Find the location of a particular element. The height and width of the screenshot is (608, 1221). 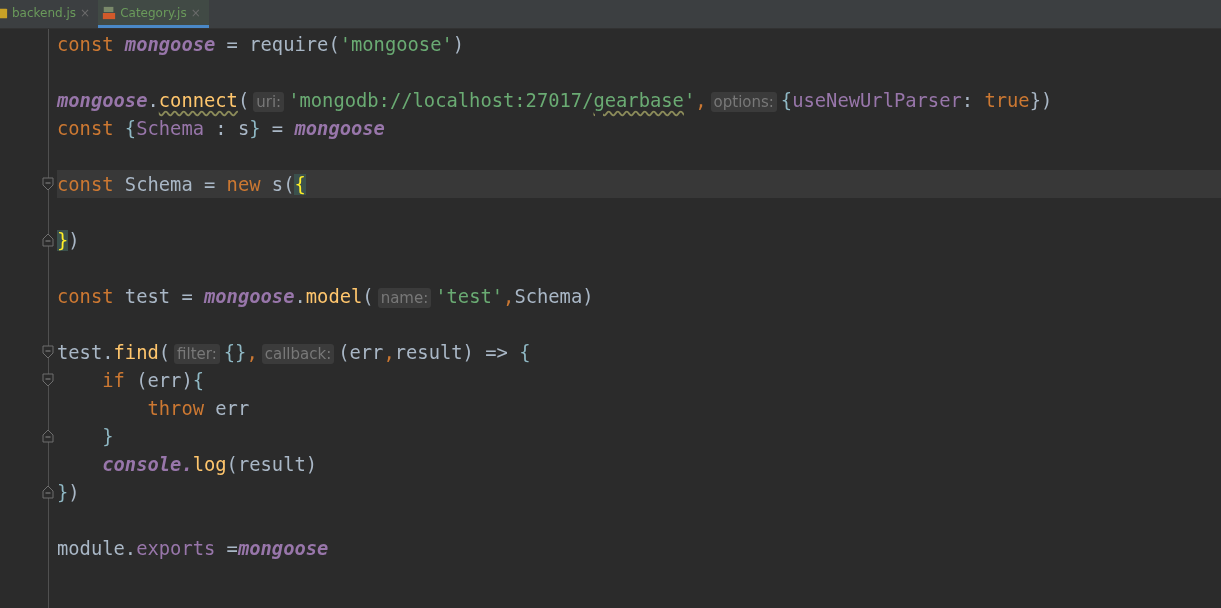

code-line: const Schema = new s({ is located at coordinates (181, 184).